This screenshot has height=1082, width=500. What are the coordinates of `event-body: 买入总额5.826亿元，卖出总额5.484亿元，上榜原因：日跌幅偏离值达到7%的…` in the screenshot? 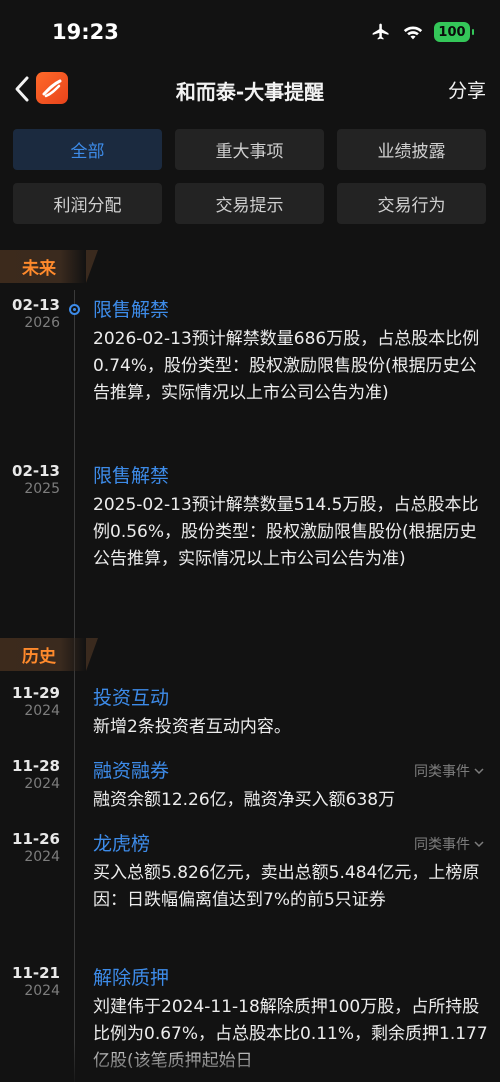 It's located at (286, 886).